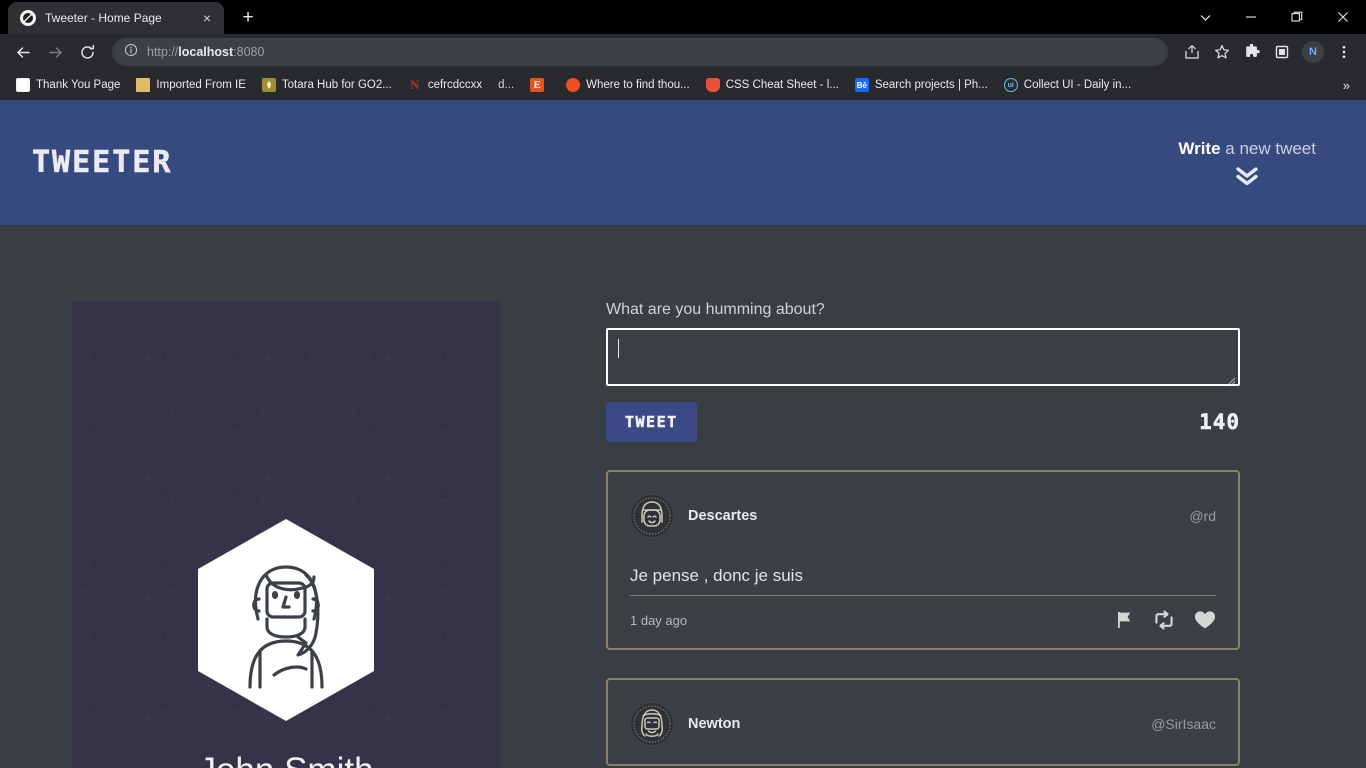  I want to click on netflix-icon: N, so click(415, 85).